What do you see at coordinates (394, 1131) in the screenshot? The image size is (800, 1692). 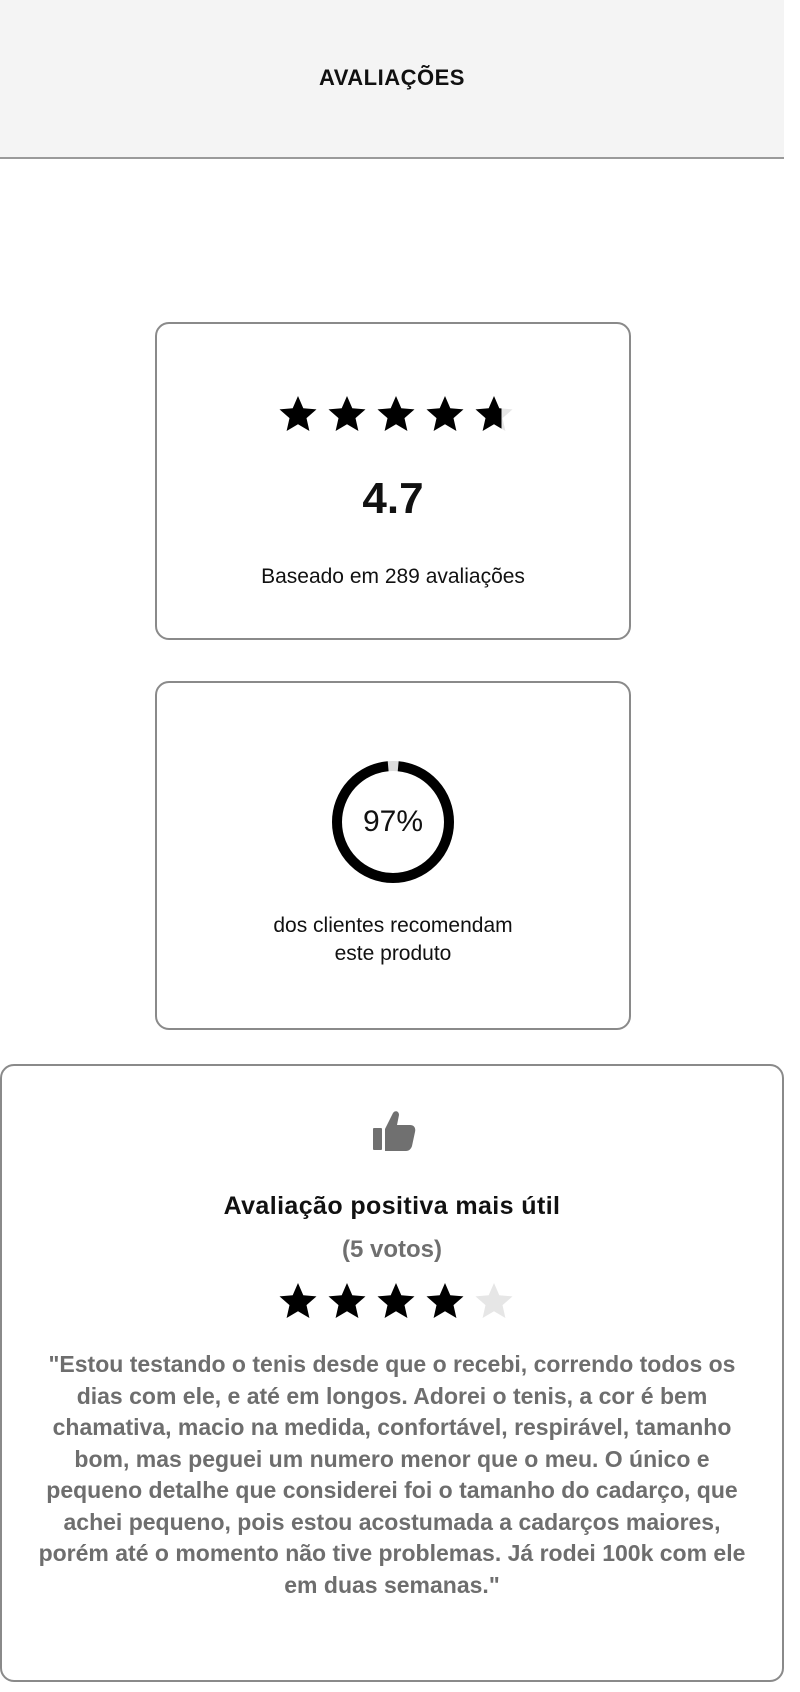 I see `thumbs-up-icon` at bounding box center [394, 1131].